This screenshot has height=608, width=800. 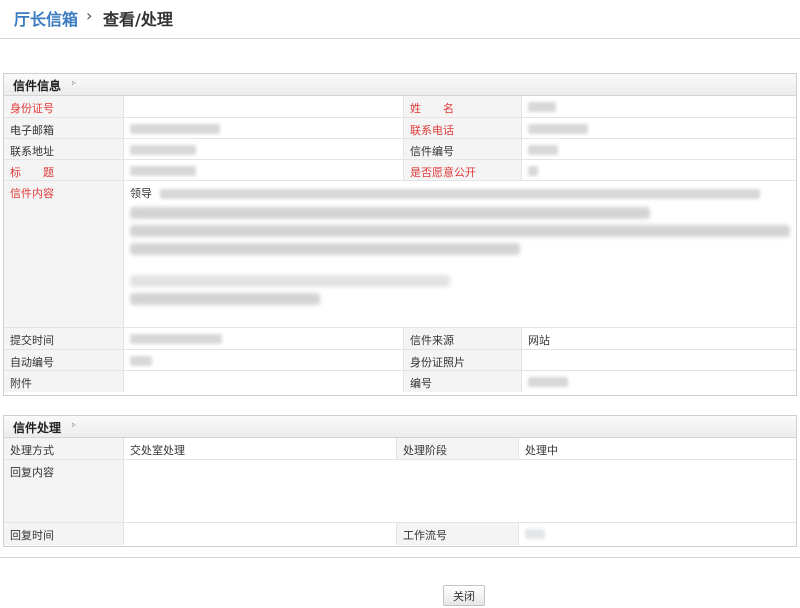 I want to click on table-row: 自动编号 身份证照片, so click(x=400, y=360).